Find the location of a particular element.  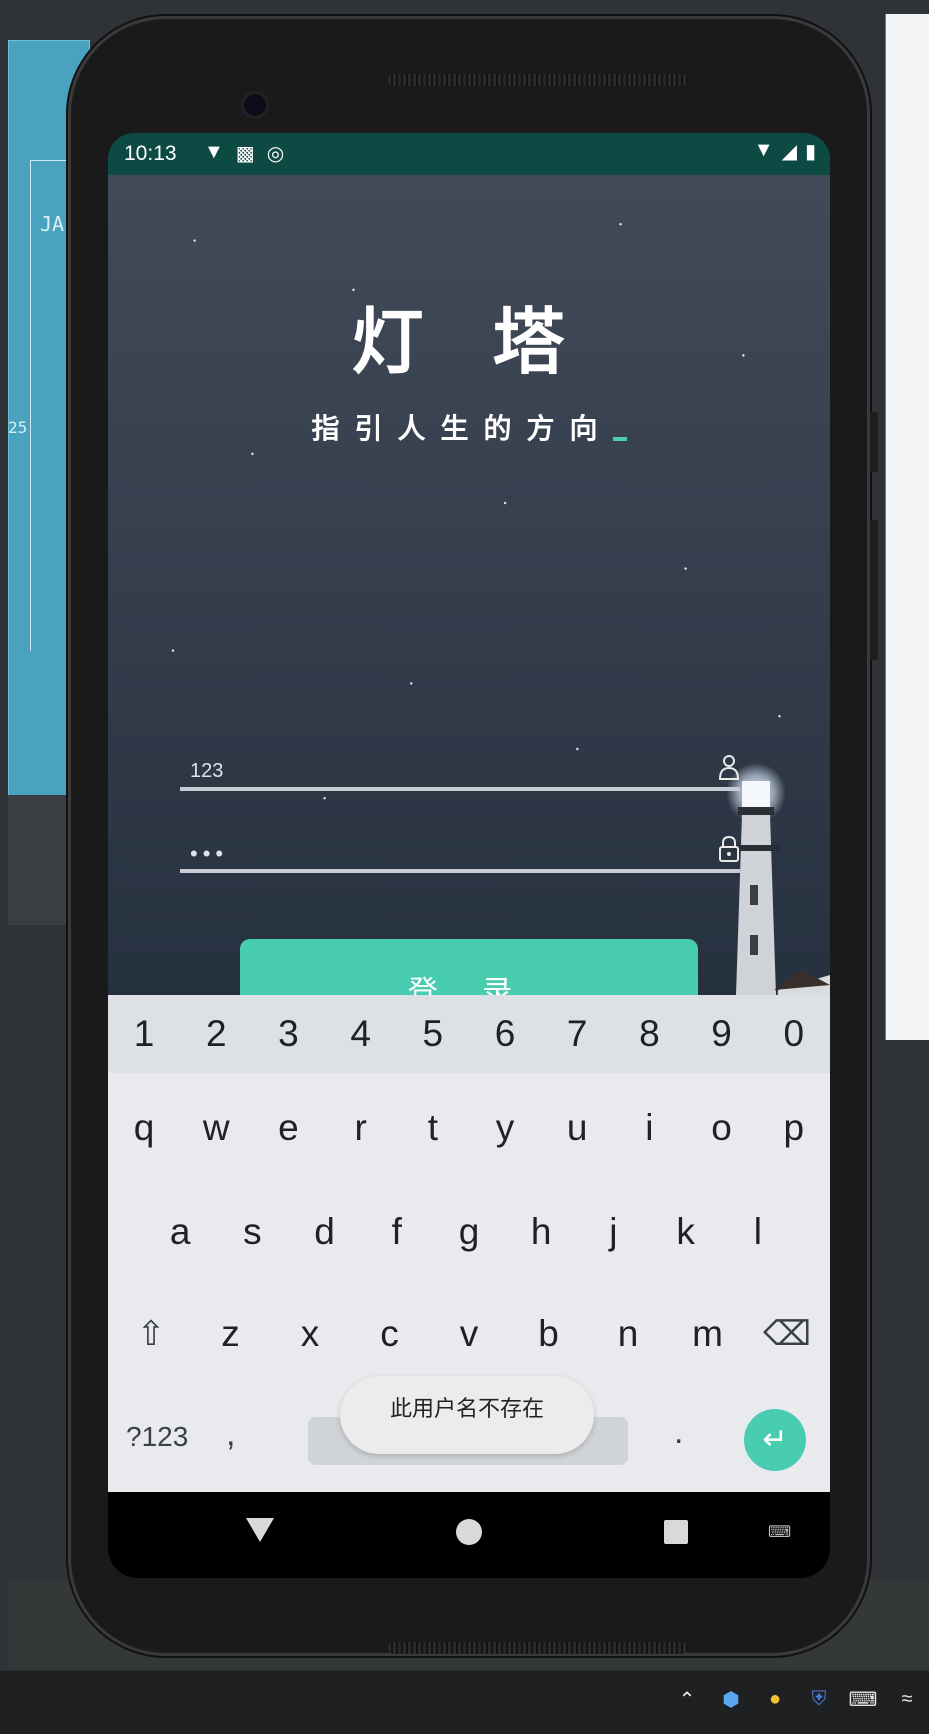

backspace-key-icon: ⌫ is located at coordinates (787, 1334).